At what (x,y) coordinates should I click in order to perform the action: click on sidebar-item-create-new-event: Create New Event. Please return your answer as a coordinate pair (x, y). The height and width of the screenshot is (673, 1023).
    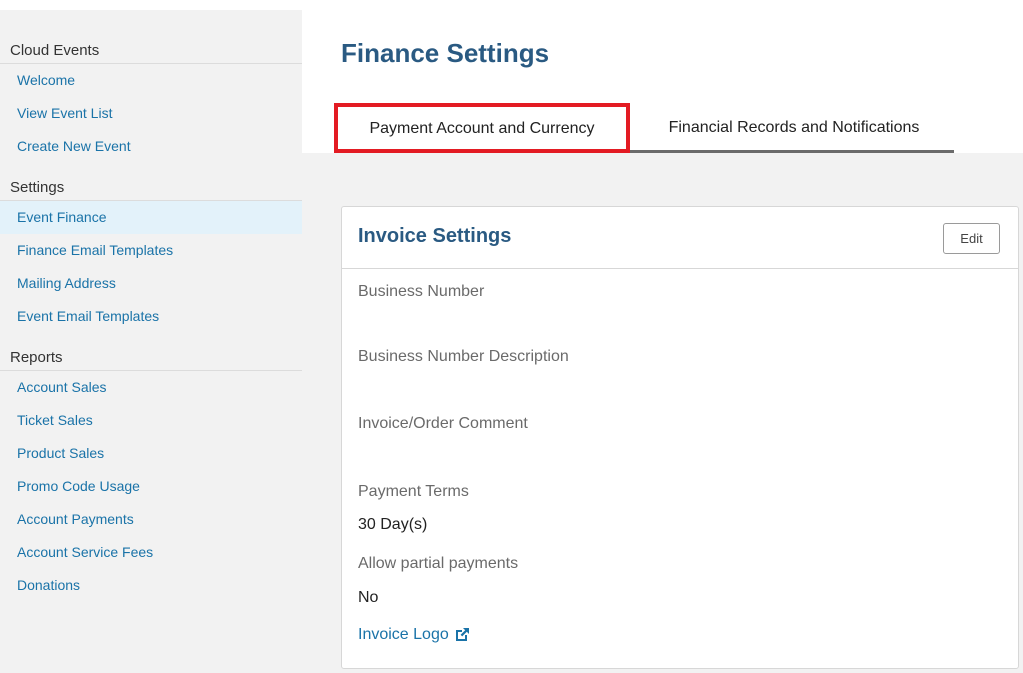
    Looking at the image, I should click on (151, 146).